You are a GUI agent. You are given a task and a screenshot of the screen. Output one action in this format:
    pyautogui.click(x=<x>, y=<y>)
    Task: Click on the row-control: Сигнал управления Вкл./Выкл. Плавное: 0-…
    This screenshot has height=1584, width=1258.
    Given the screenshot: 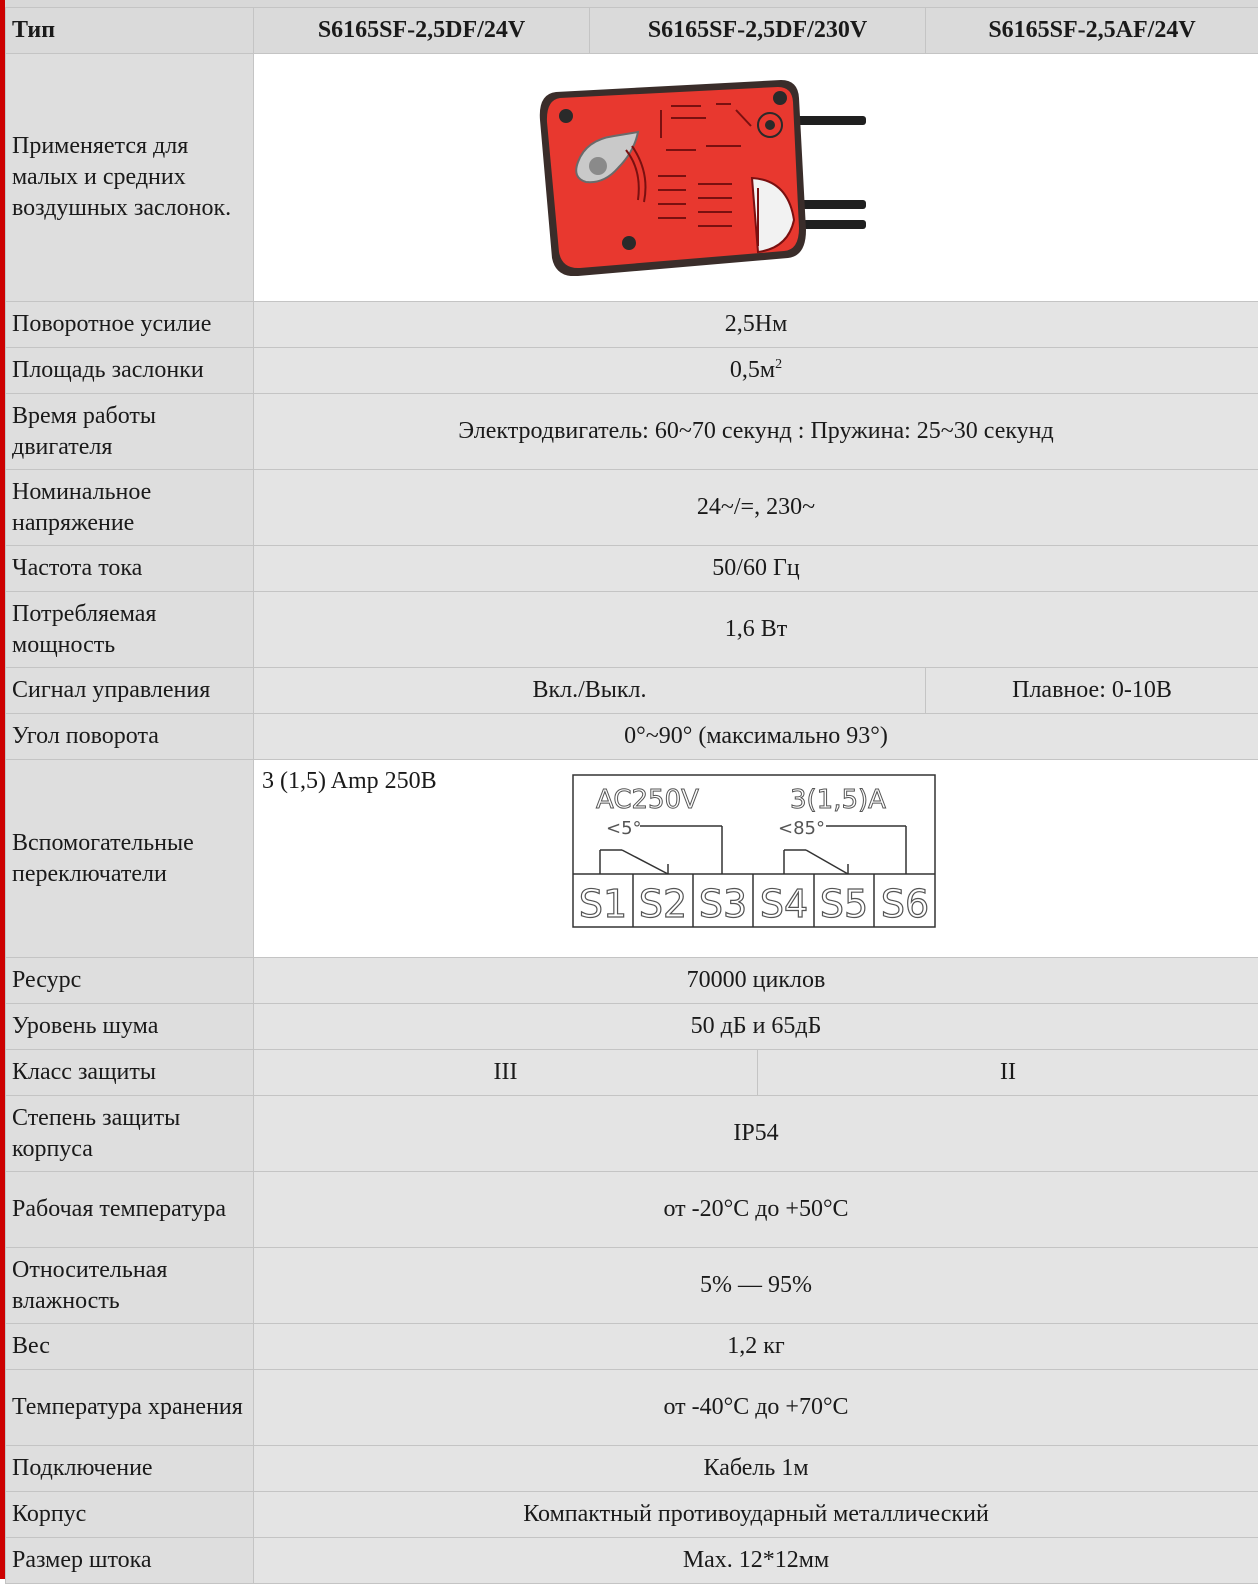 What is the action you would take?
    pyautogui.click(x=632, y=691)
    